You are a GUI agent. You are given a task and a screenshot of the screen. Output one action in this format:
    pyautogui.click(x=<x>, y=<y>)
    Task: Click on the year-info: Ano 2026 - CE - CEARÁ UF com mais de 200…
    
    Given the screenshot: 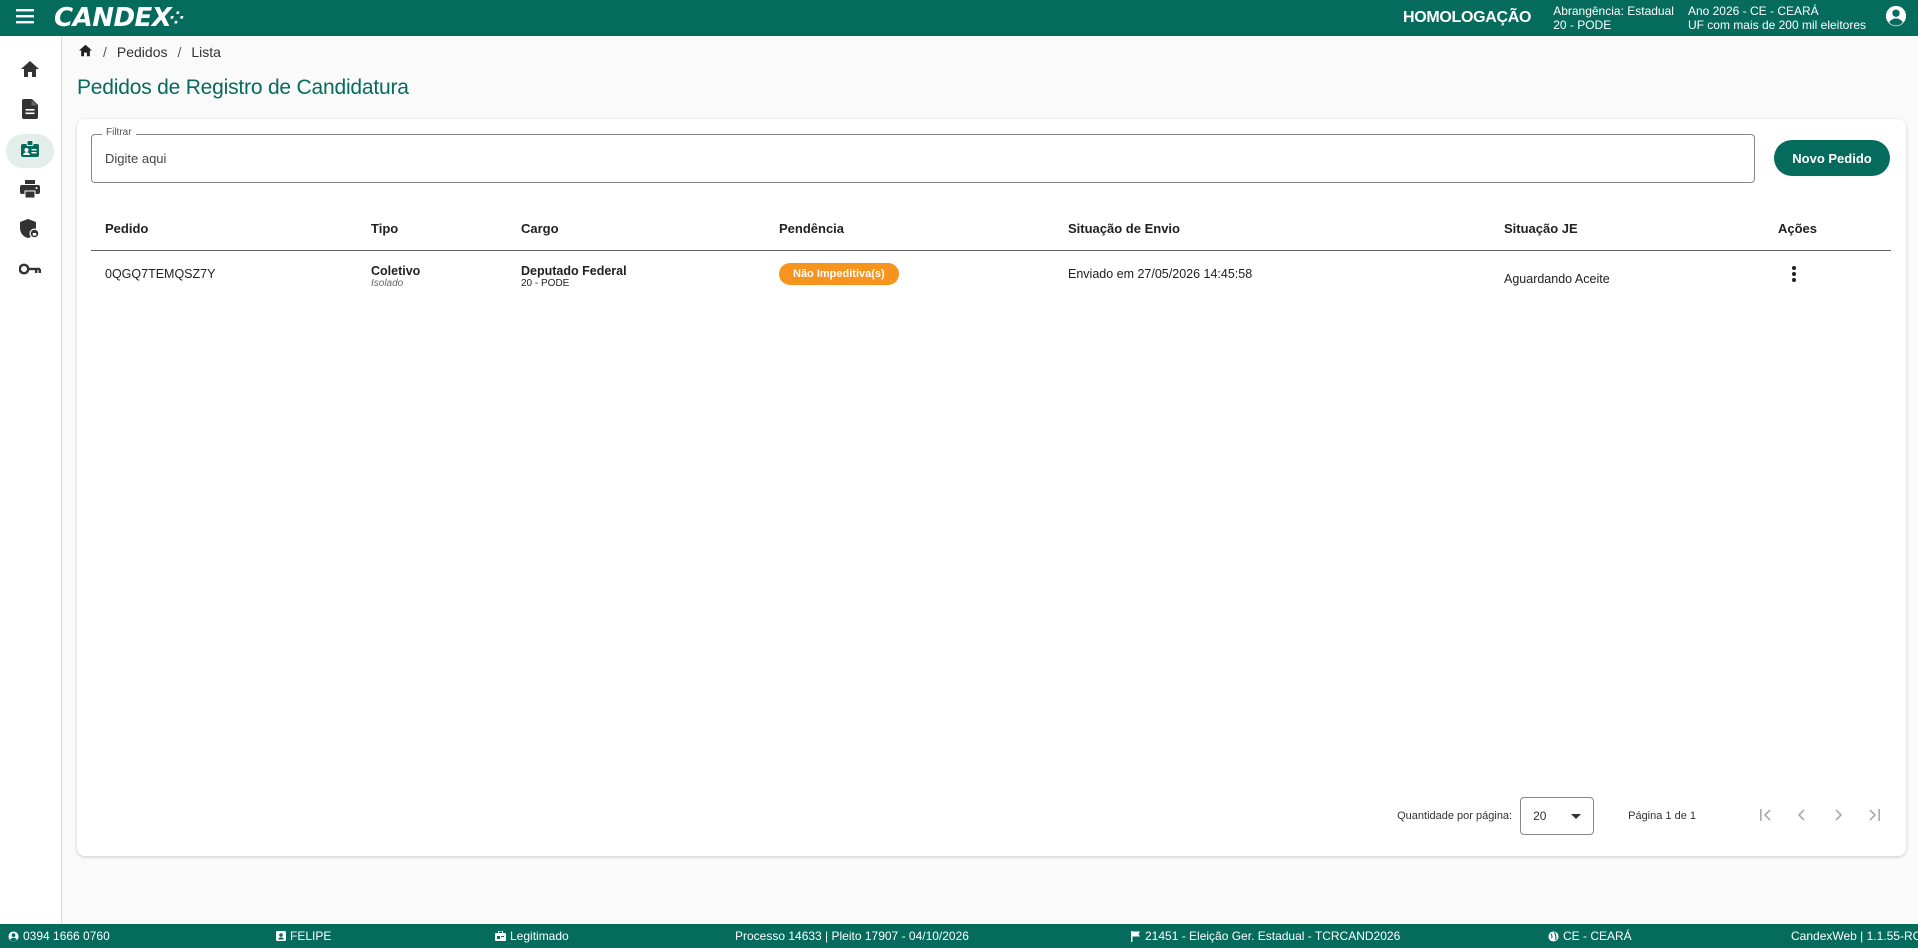 What is the action you would take?
    pyautogui.click(x=1777, y=18)
    